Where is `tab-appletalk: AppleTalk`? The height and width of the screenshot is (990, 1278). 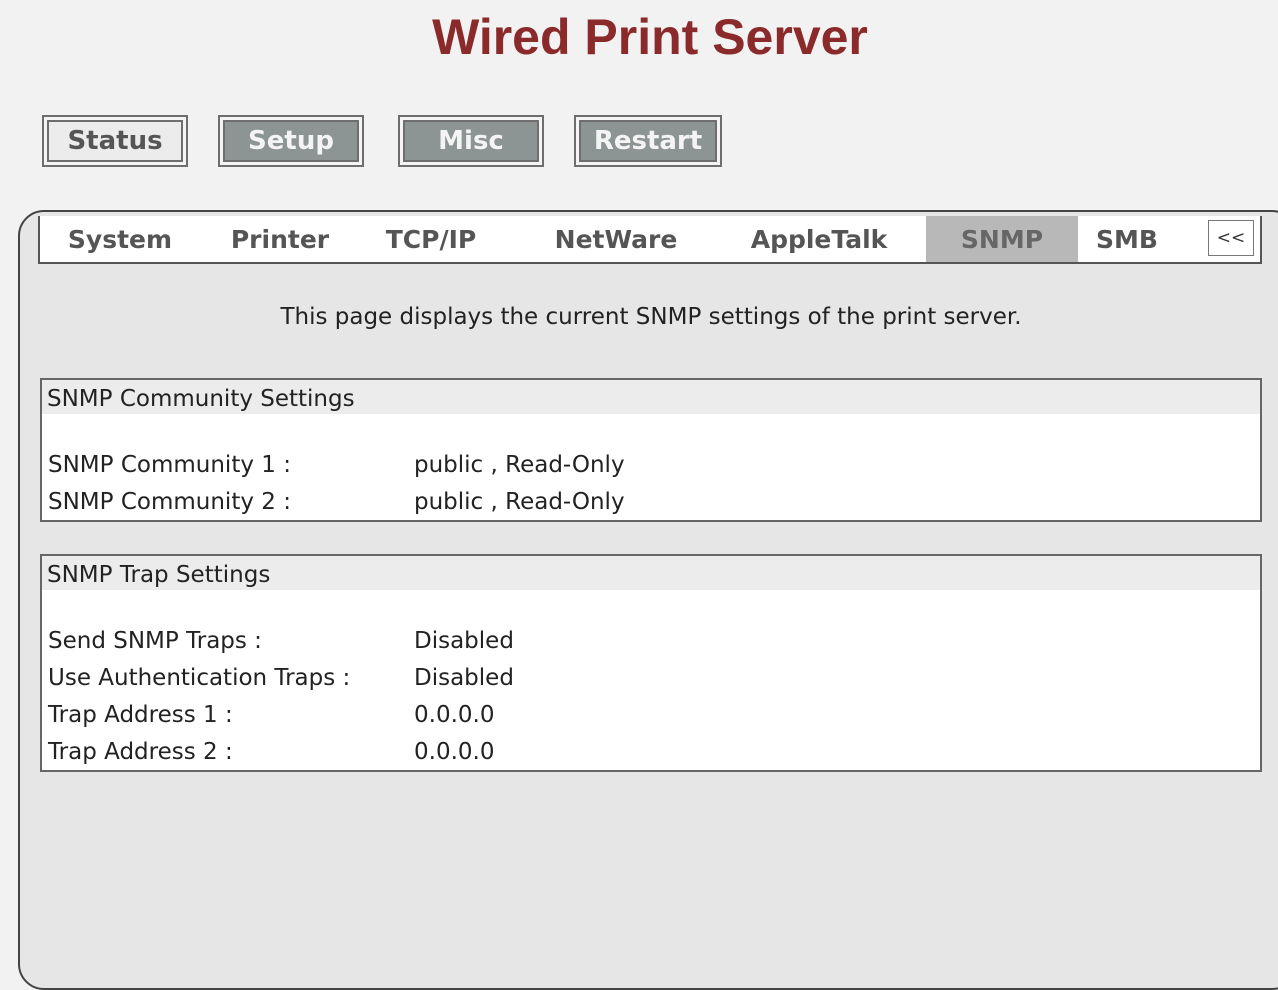 tab-appletalk: AppleTalk is located at coordinates (819, 239).